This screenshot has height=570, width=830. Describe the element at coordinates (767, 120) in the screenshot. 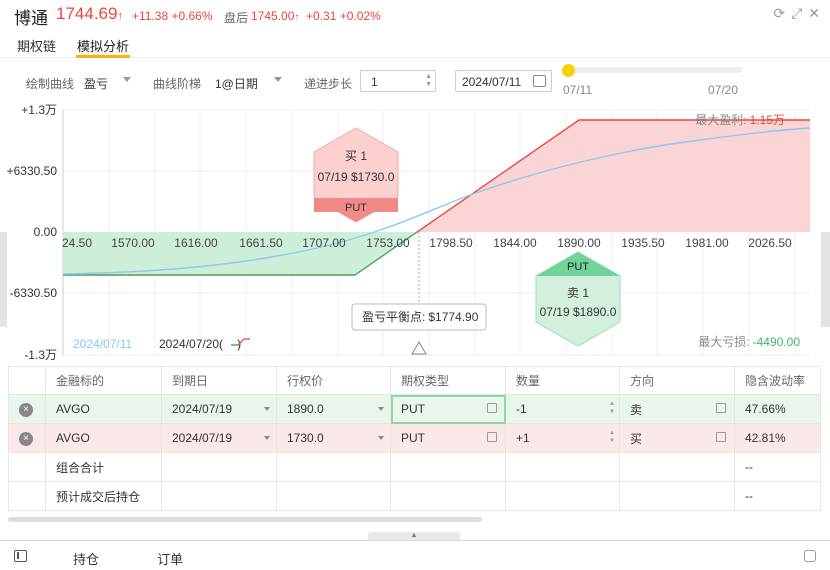

I see `max-profit-value: 1.15万` at that location.